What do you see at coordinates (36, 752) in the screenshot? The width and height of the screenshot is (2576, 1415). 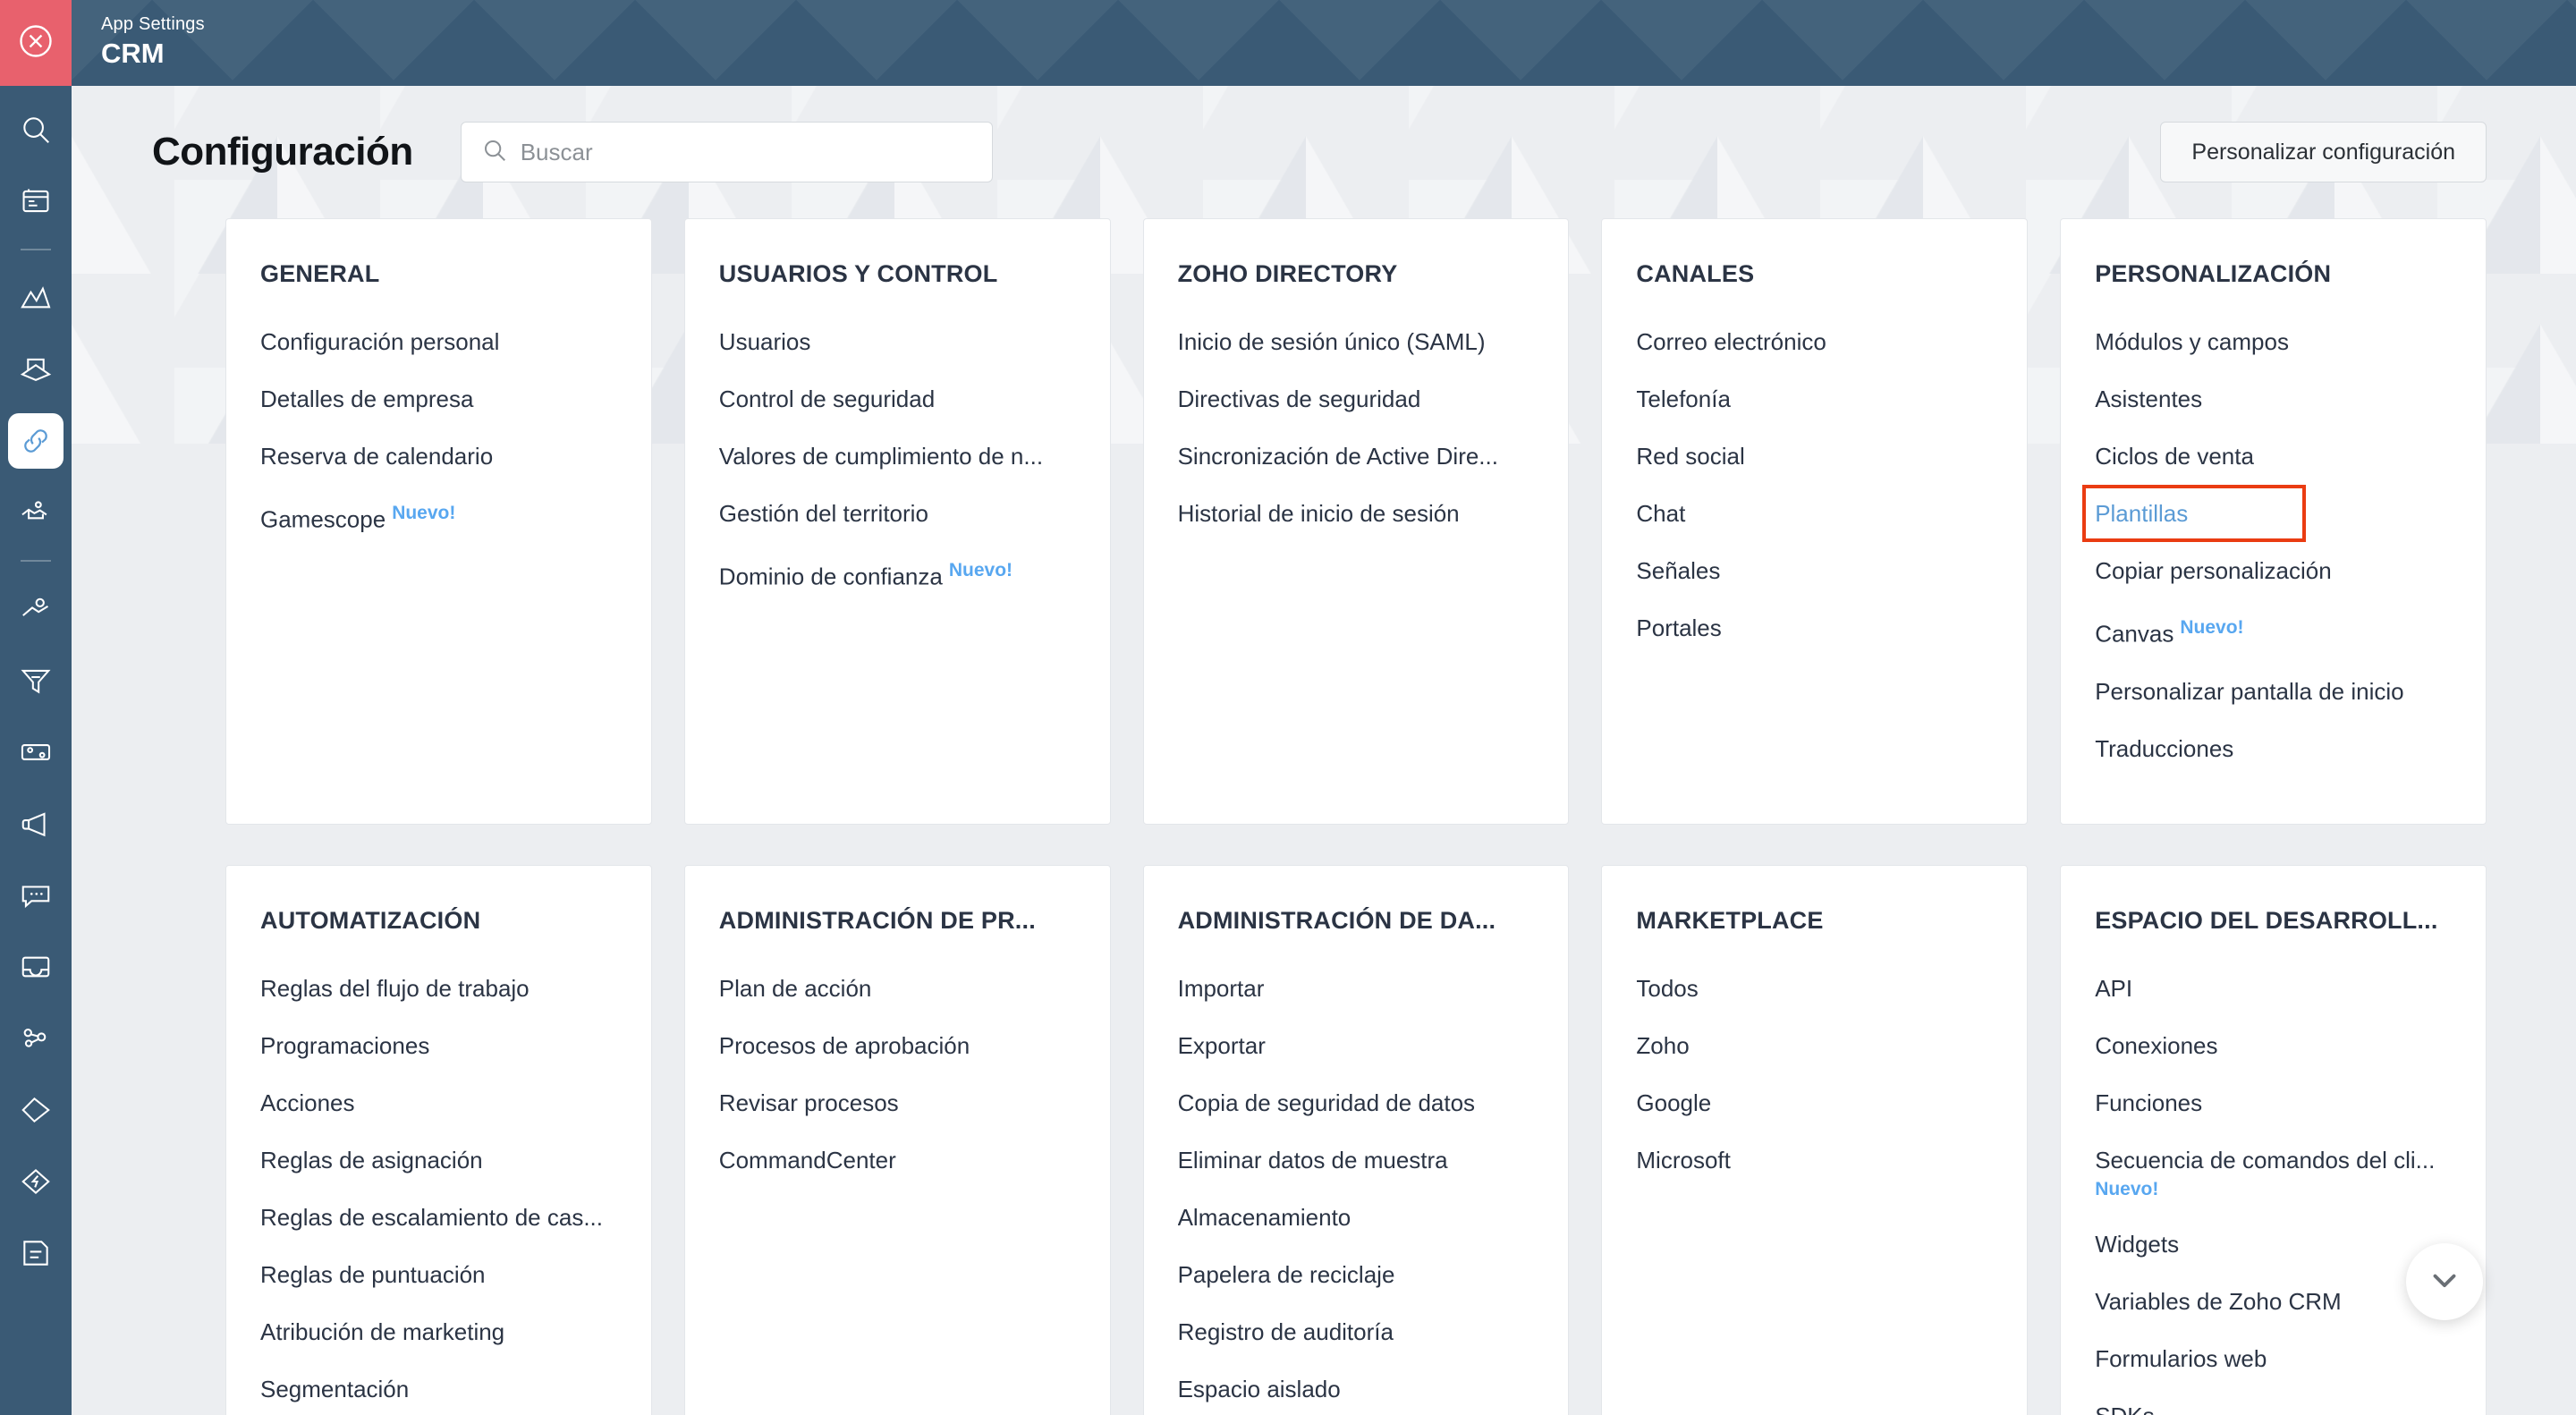 I see `sidebar-item-cards` at bounding box center [36, 752].